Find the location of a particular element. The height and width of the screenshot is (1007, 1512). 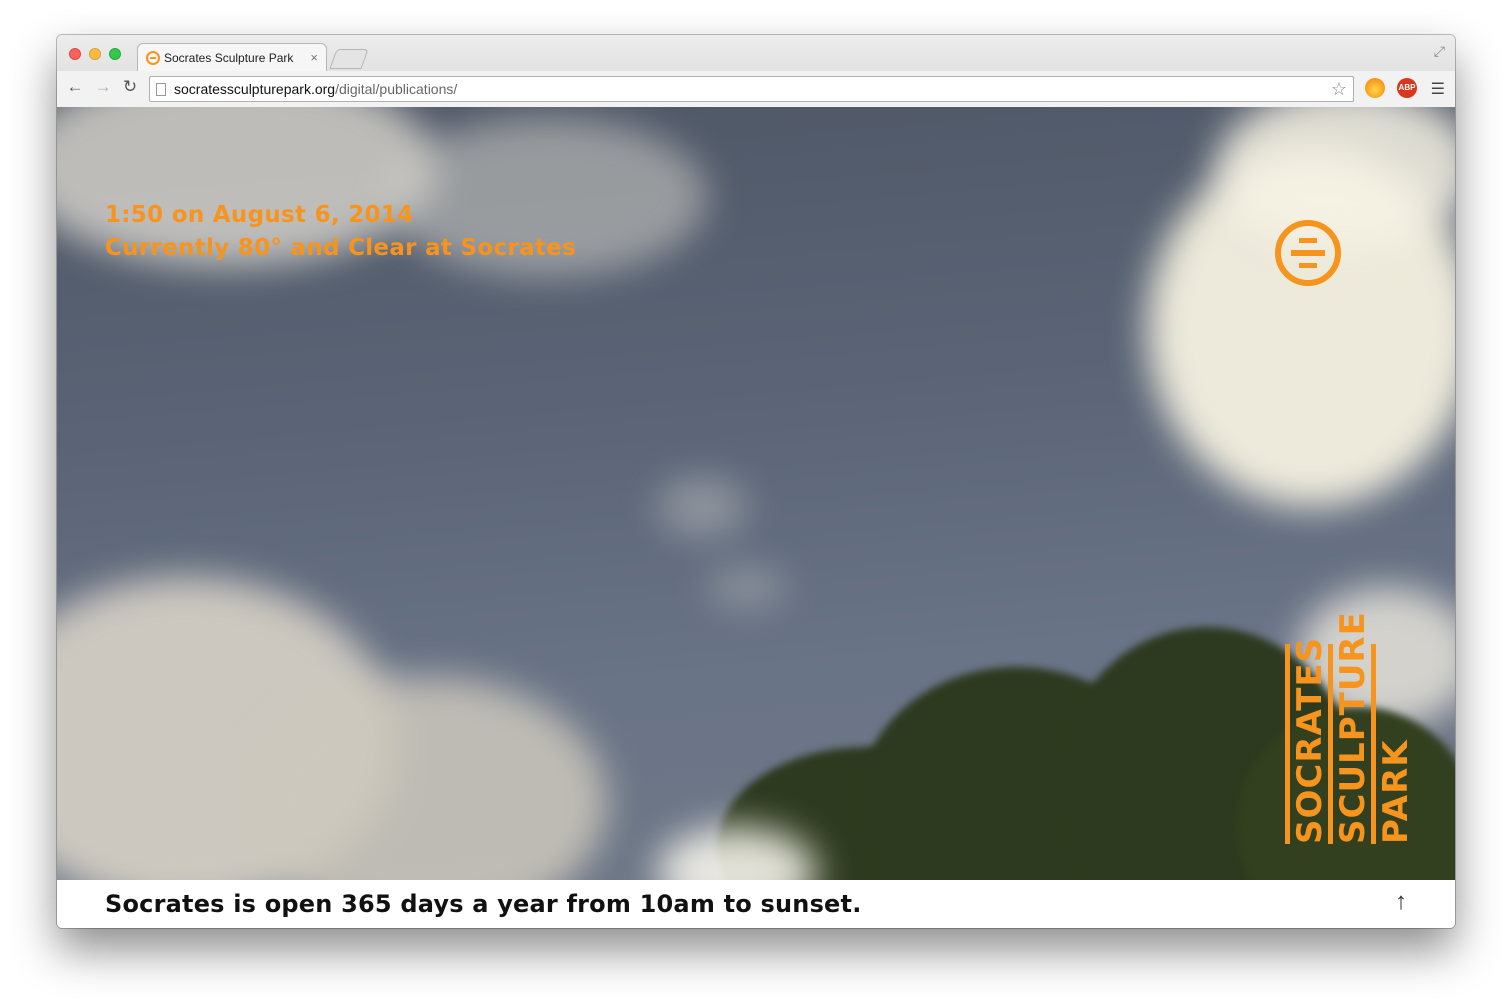

url-host: socratessculpturepark.org is located at coordinates (255, 89).